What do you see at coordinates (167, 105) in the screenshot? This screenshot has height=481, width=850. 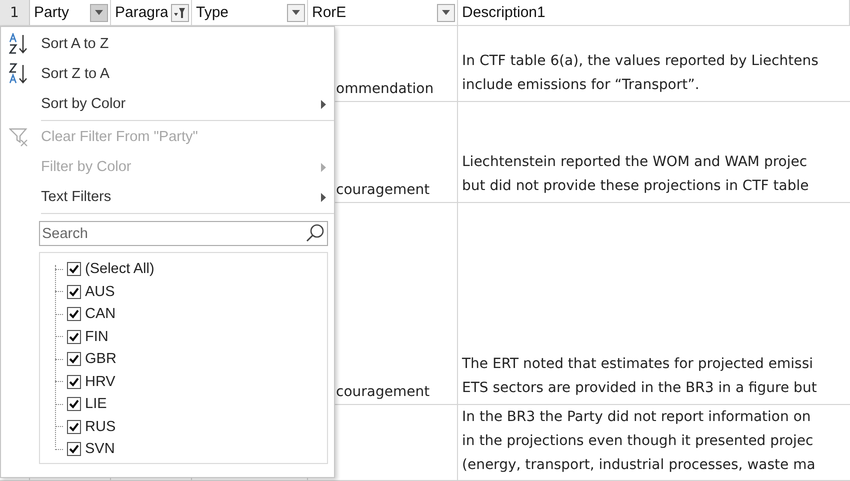 I see `menu-item: Sort by Color` at bounding box center [167, 105].